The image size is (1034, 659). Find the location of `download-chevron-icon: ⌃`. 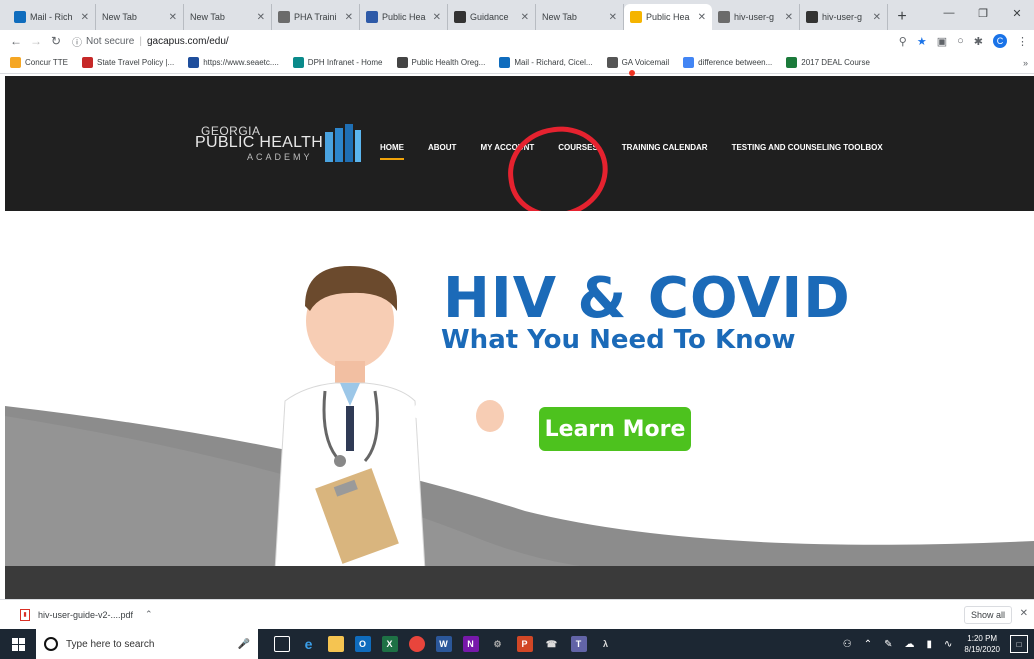

download-chevron-icon: ⌃ is located at coordinates (149, 614).